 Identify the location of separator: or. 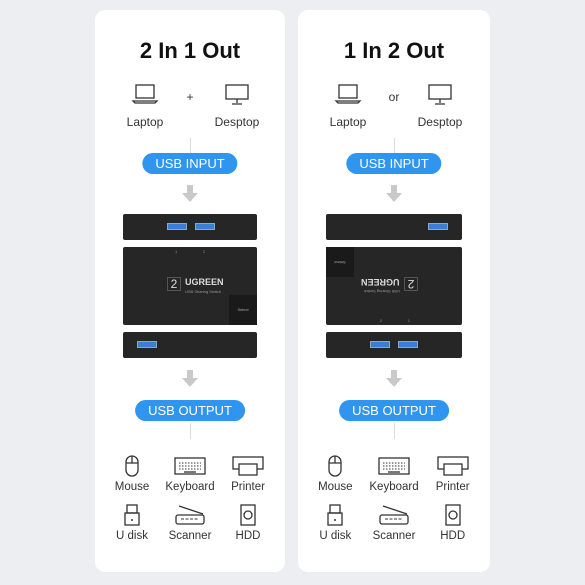
(394, 97).